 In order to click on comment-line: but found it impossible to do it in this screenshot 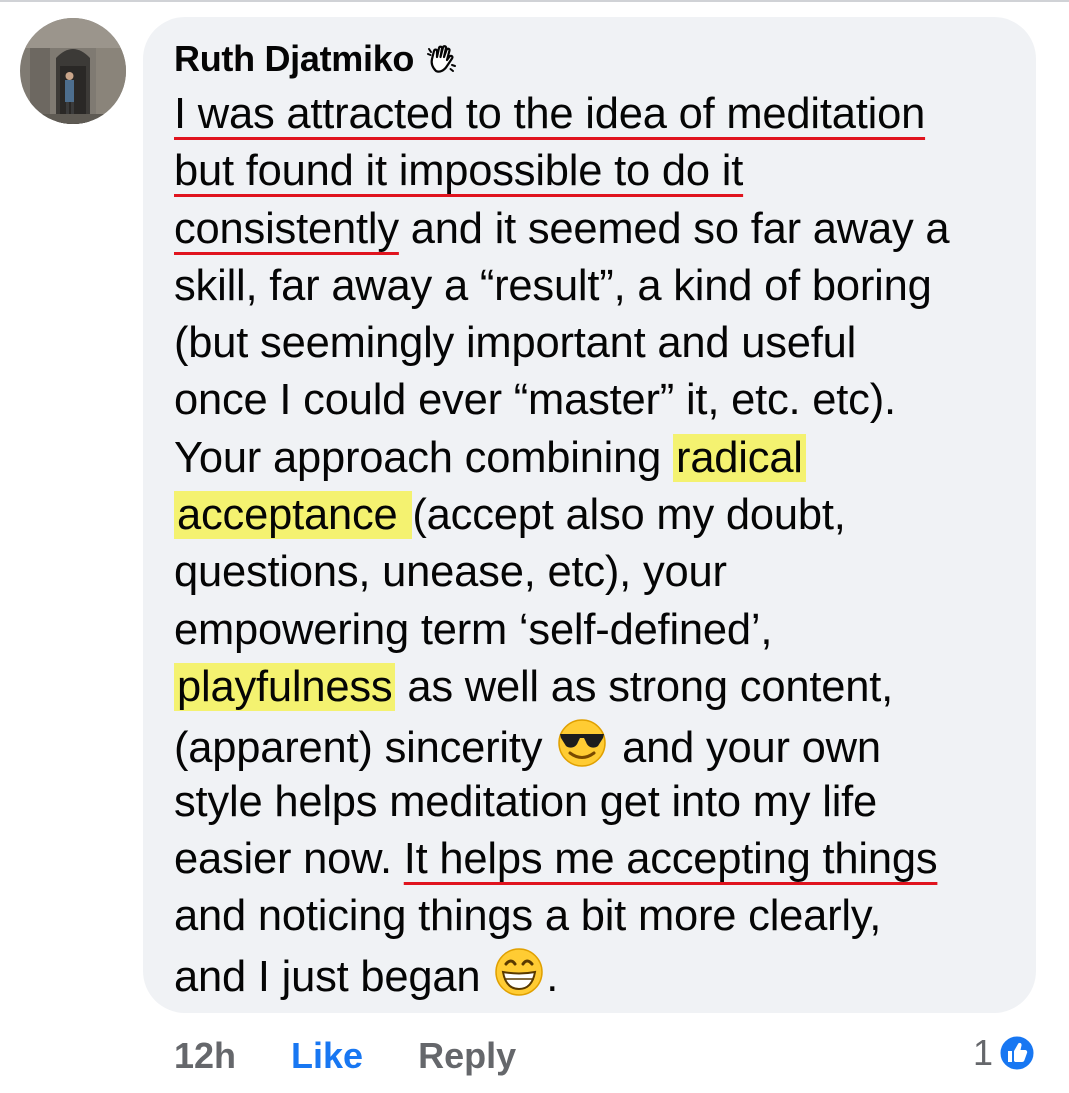, I will do `click(599, 171)`.